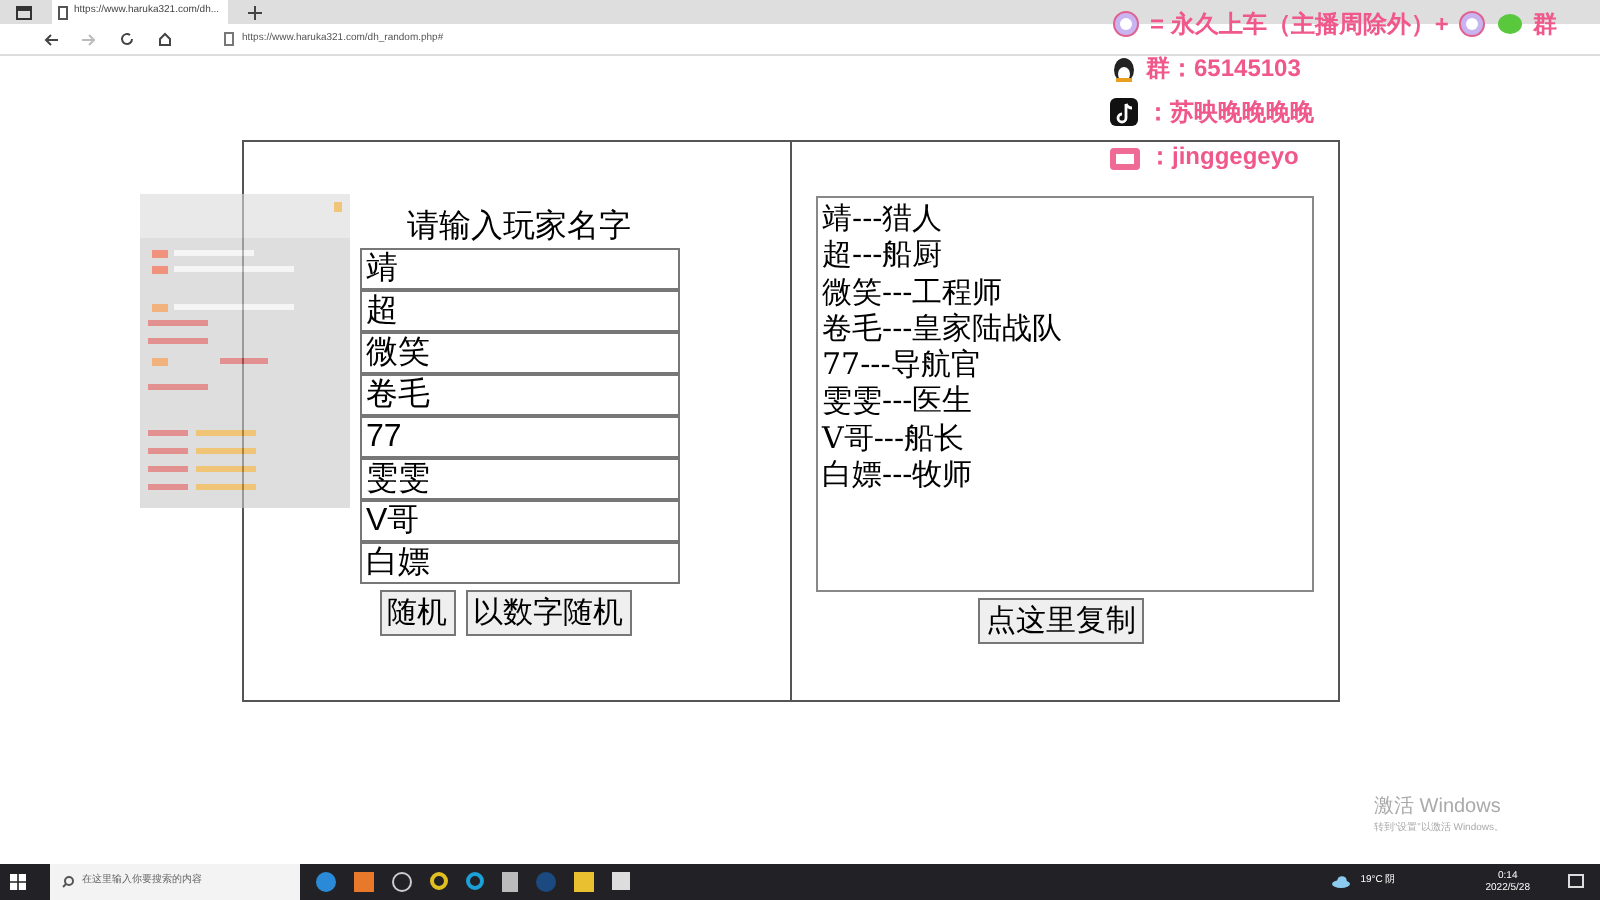 The width and height of the screenshot is (1600, 900). Describe the element at coordinates (913, 291) in the screenshot. I see `result-line: 微笑---工程师` at that location.